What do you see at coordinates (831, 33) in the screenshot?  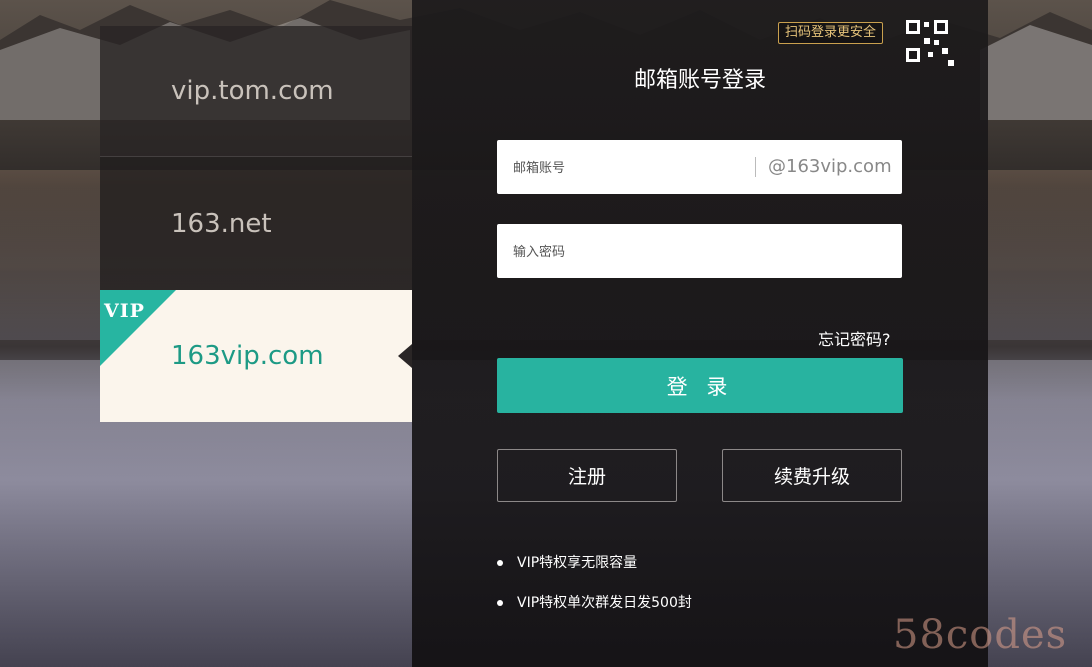 I see `qr-login-hint: 扫码登录更安全` at bounding box center [831, 33].